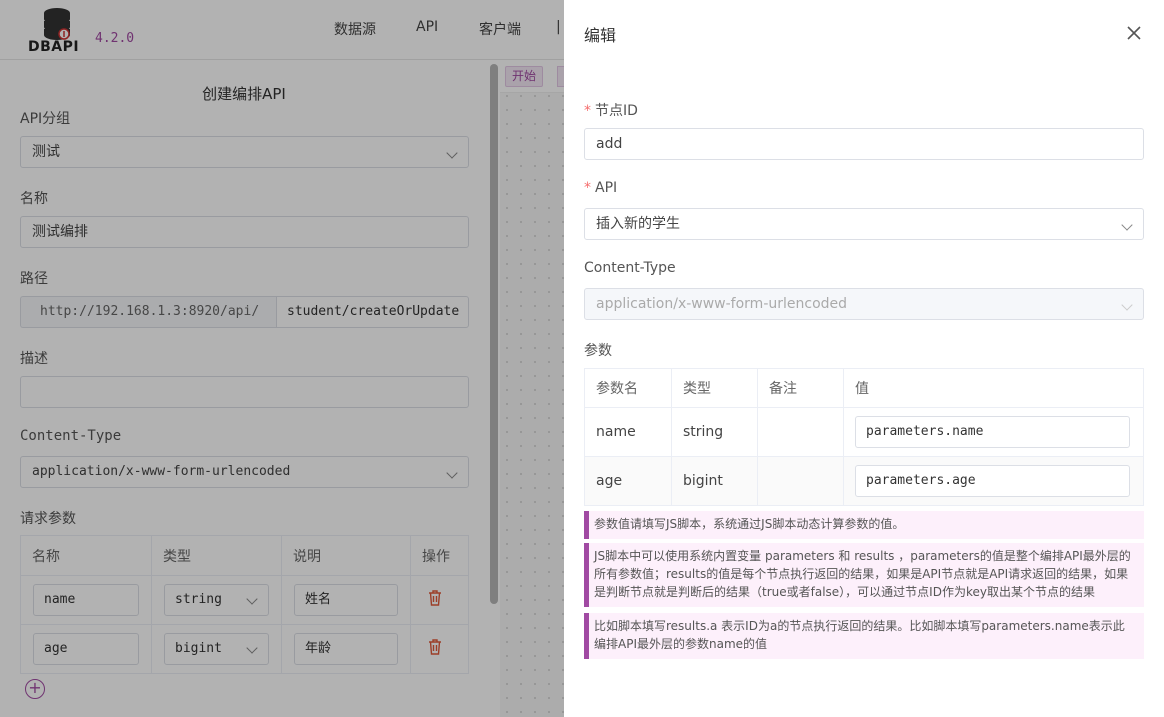  I want to click on api-select-value: 插入新的学生, so click(638, 224).